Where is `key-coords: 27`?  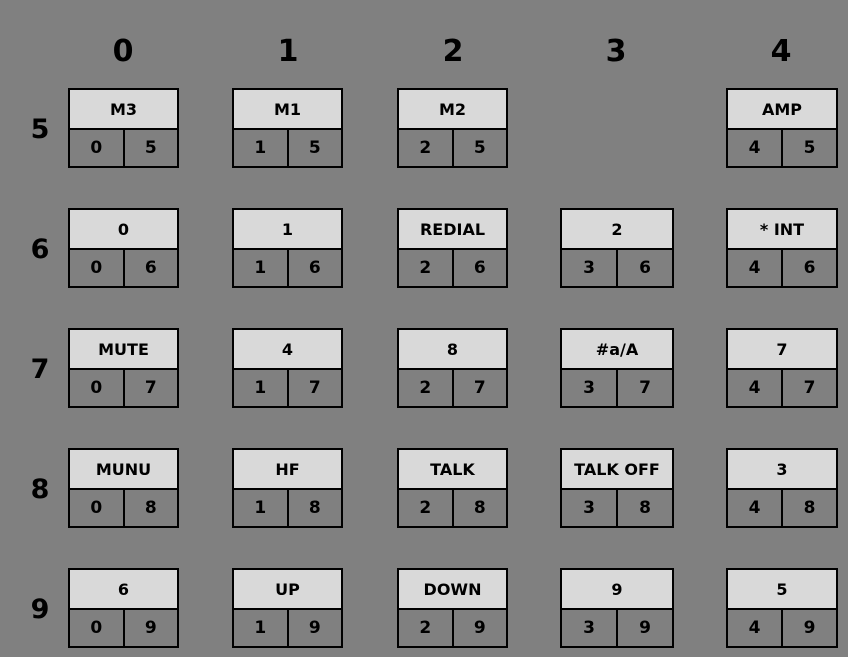
key-coords: 27 is located at coordinates (452, 388).